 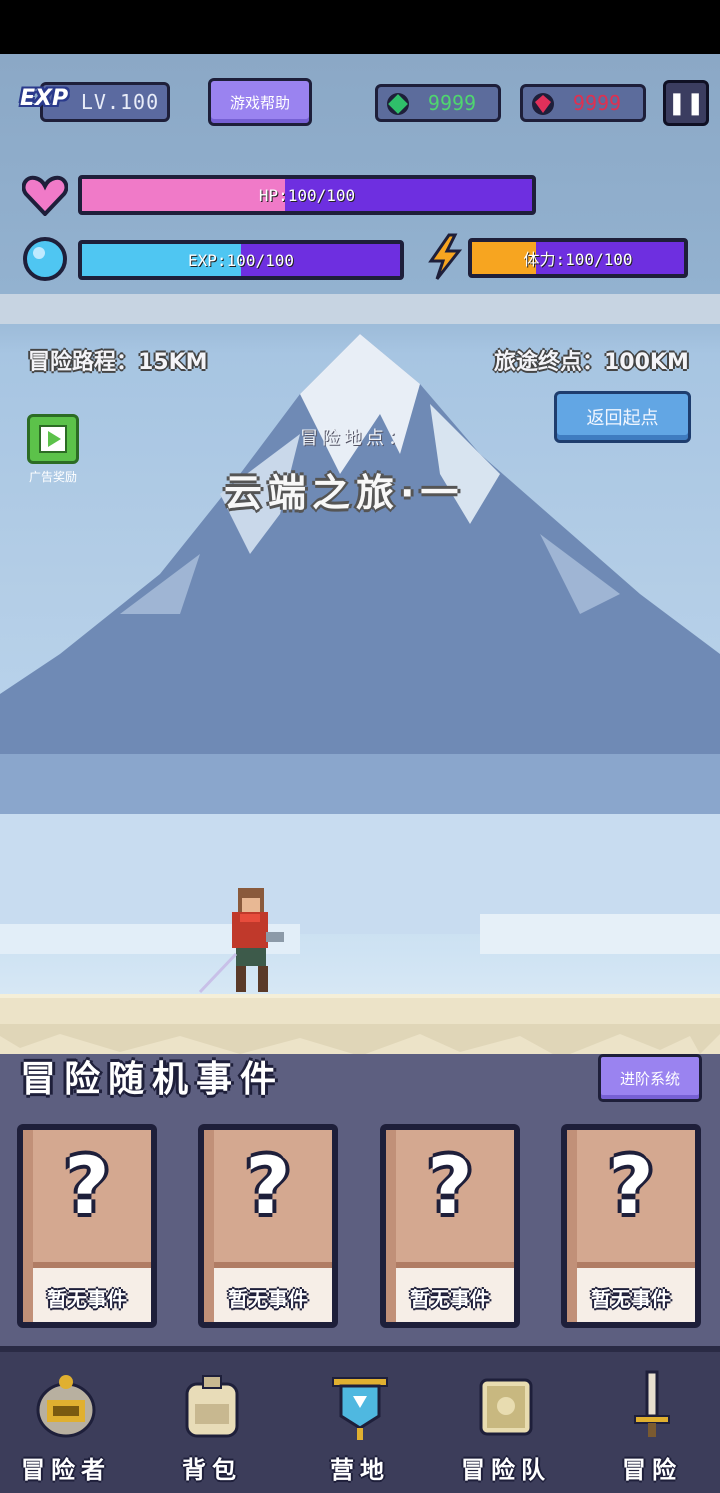 What do you see at coordinates (445, 256) in the screenshot?
I see `lightning-icon` at bounding box center [445, 256].